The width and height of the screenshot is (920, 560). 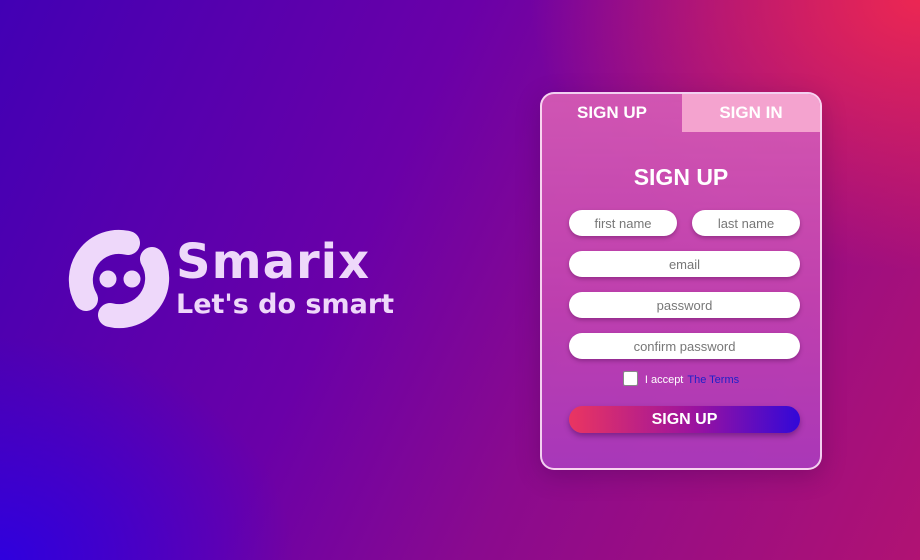 What do you see at coordinates (684, 419) in the screenshot?
I see `sign-up-button: SIGN UP` at bounding box center [684, 419].